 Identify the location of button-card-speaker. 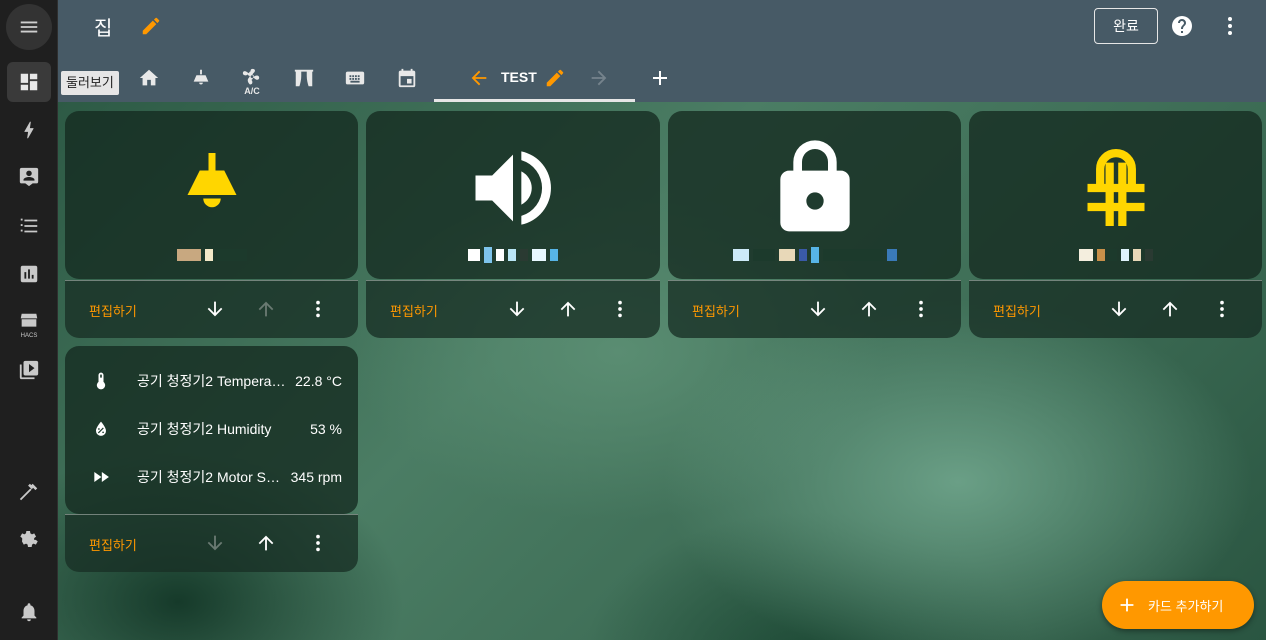
(513, 195).